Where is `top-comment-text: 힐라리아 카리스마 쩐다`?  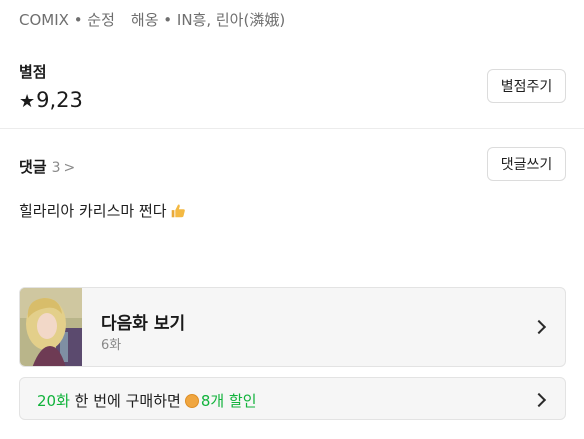
top-comment-text: 힐라리아 카리스마 쩐다 is located at coordinates (93, 211).